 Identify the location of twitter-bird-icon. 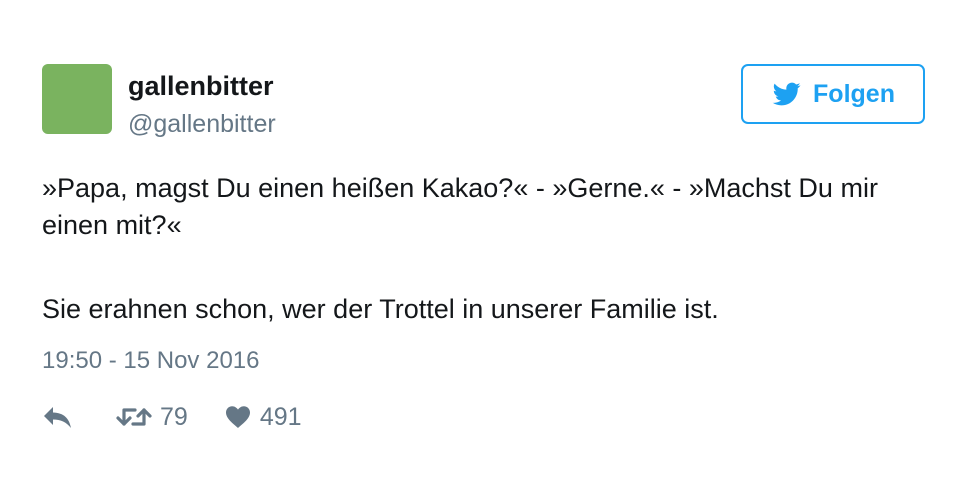
(786, 94).